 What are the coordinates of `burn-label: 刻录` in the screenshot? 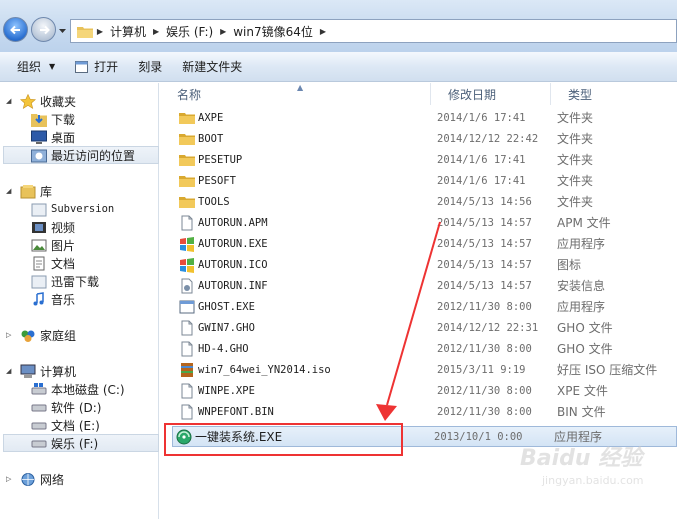 It's located at (150, 67).